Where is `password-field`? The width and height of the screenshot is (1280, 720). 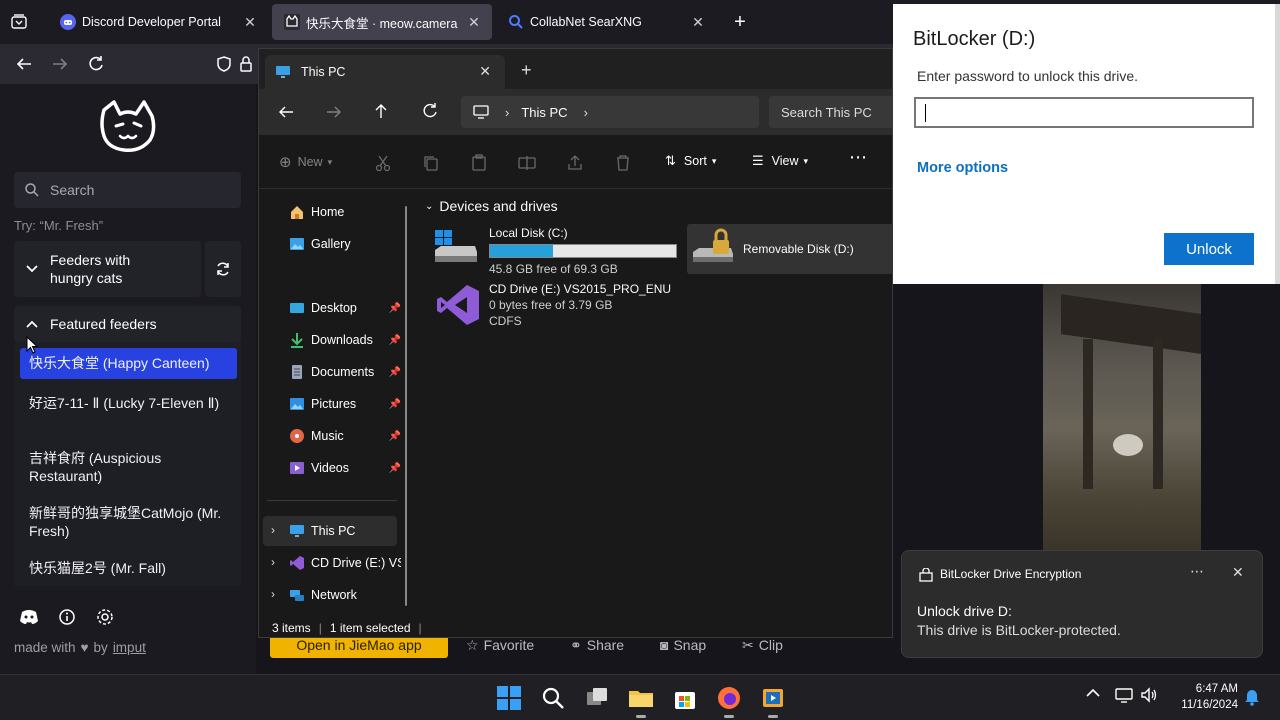 password-field is located at coordinates (1084, 112).